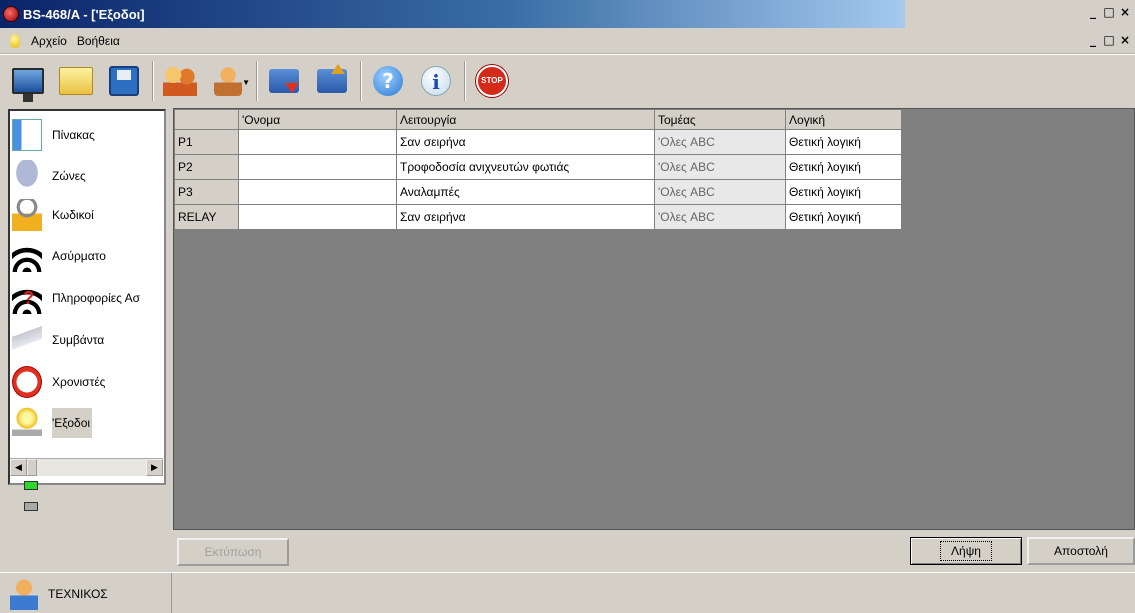  Describe the element at coordinates (1125, 41) in the screenshot. I see `child-close-button: ×` at that location.